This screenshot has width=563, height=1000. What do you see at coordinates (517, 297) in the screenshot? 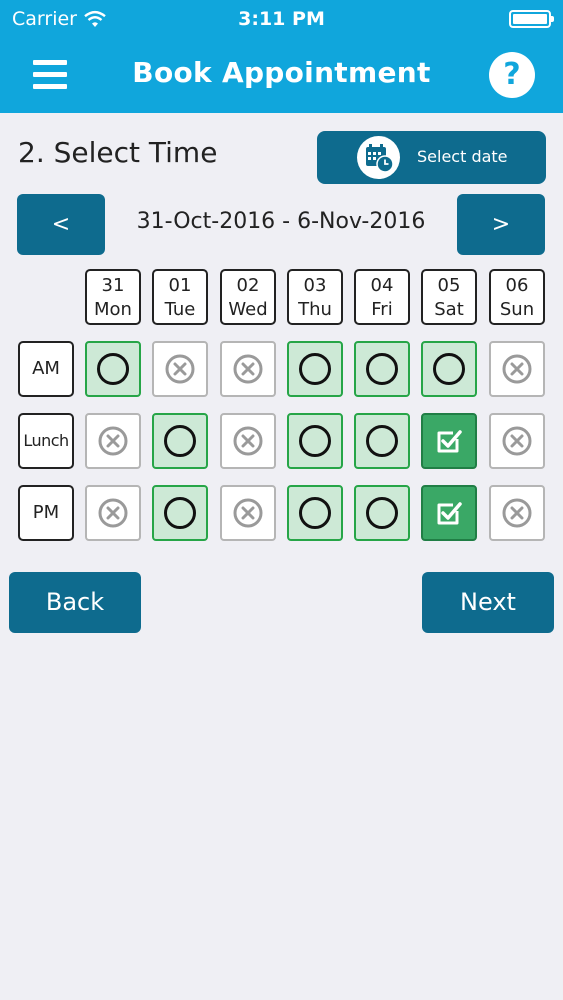
I see `day-header: 06 Sun` at bounding box center [517, 297].